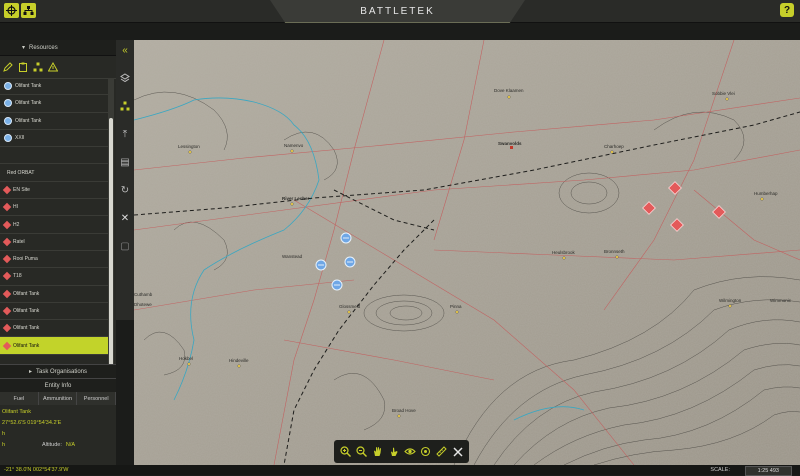  Describe the element at coordinates (54, 139) in the screenshot. I see `resource-list-item: XXII` at that location.